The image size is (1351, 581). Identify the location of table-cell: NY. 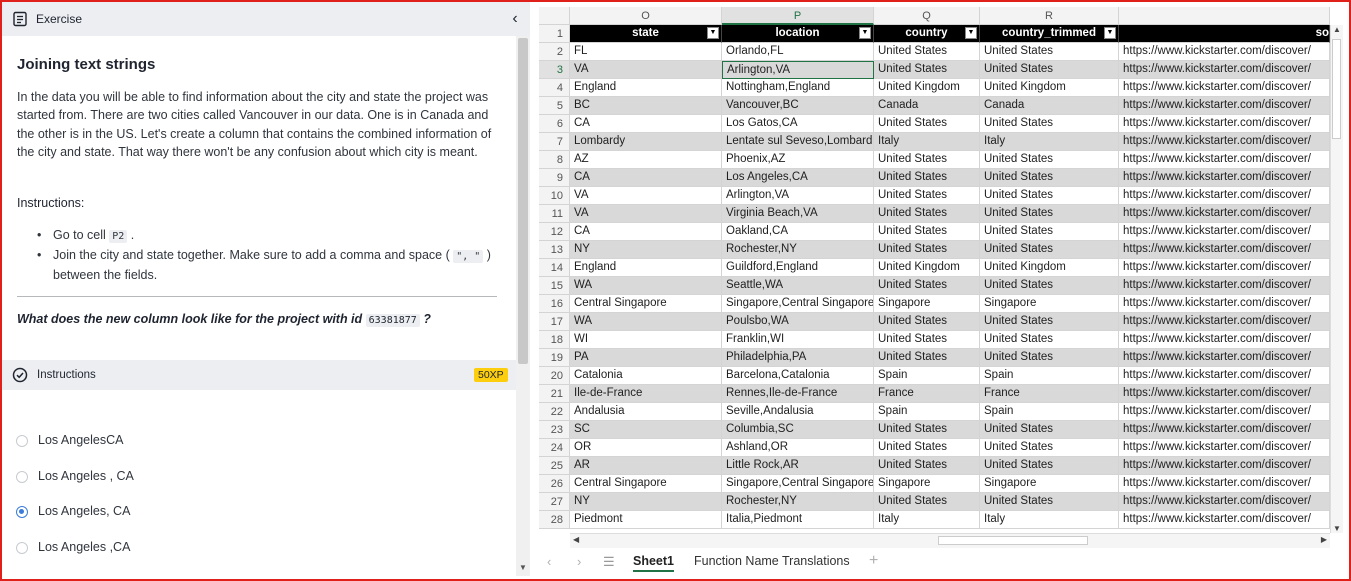
(646, 502).